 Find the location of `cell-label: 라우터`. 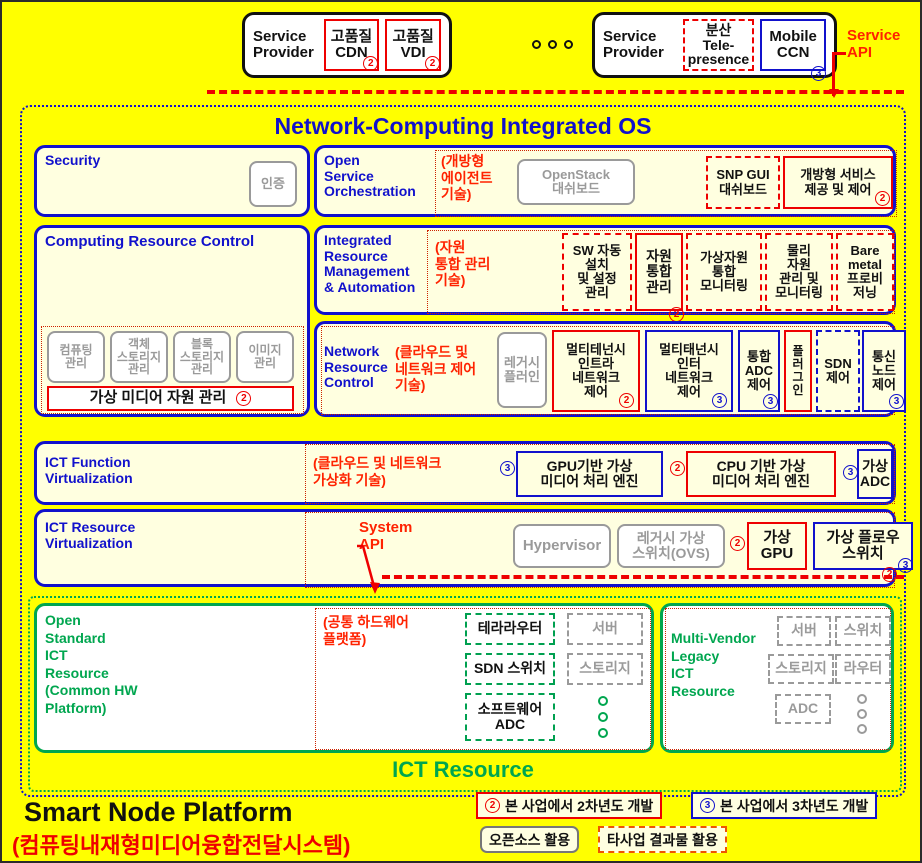

cell-label: 라우터 is located at coordinates (863, 668).